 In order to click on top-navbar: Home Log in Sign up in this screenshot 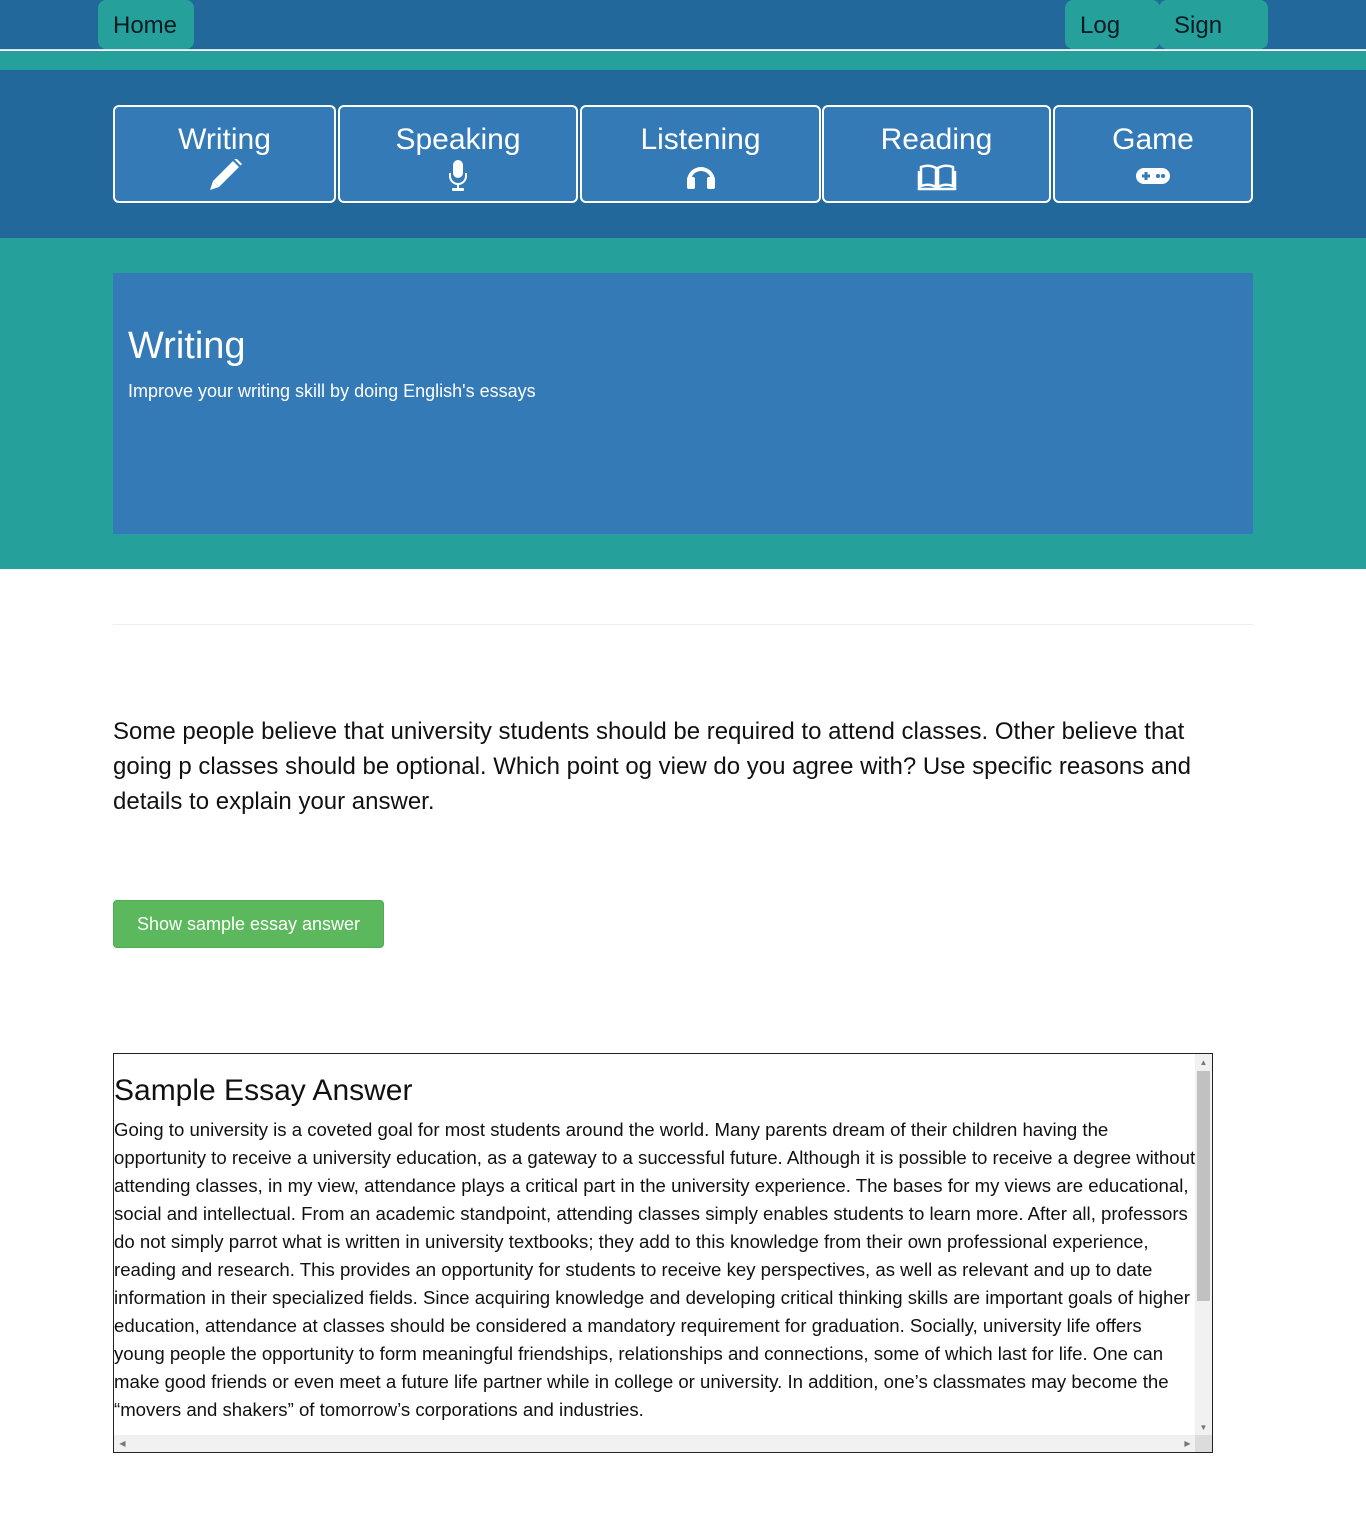, I will do `click(683, 45)`.